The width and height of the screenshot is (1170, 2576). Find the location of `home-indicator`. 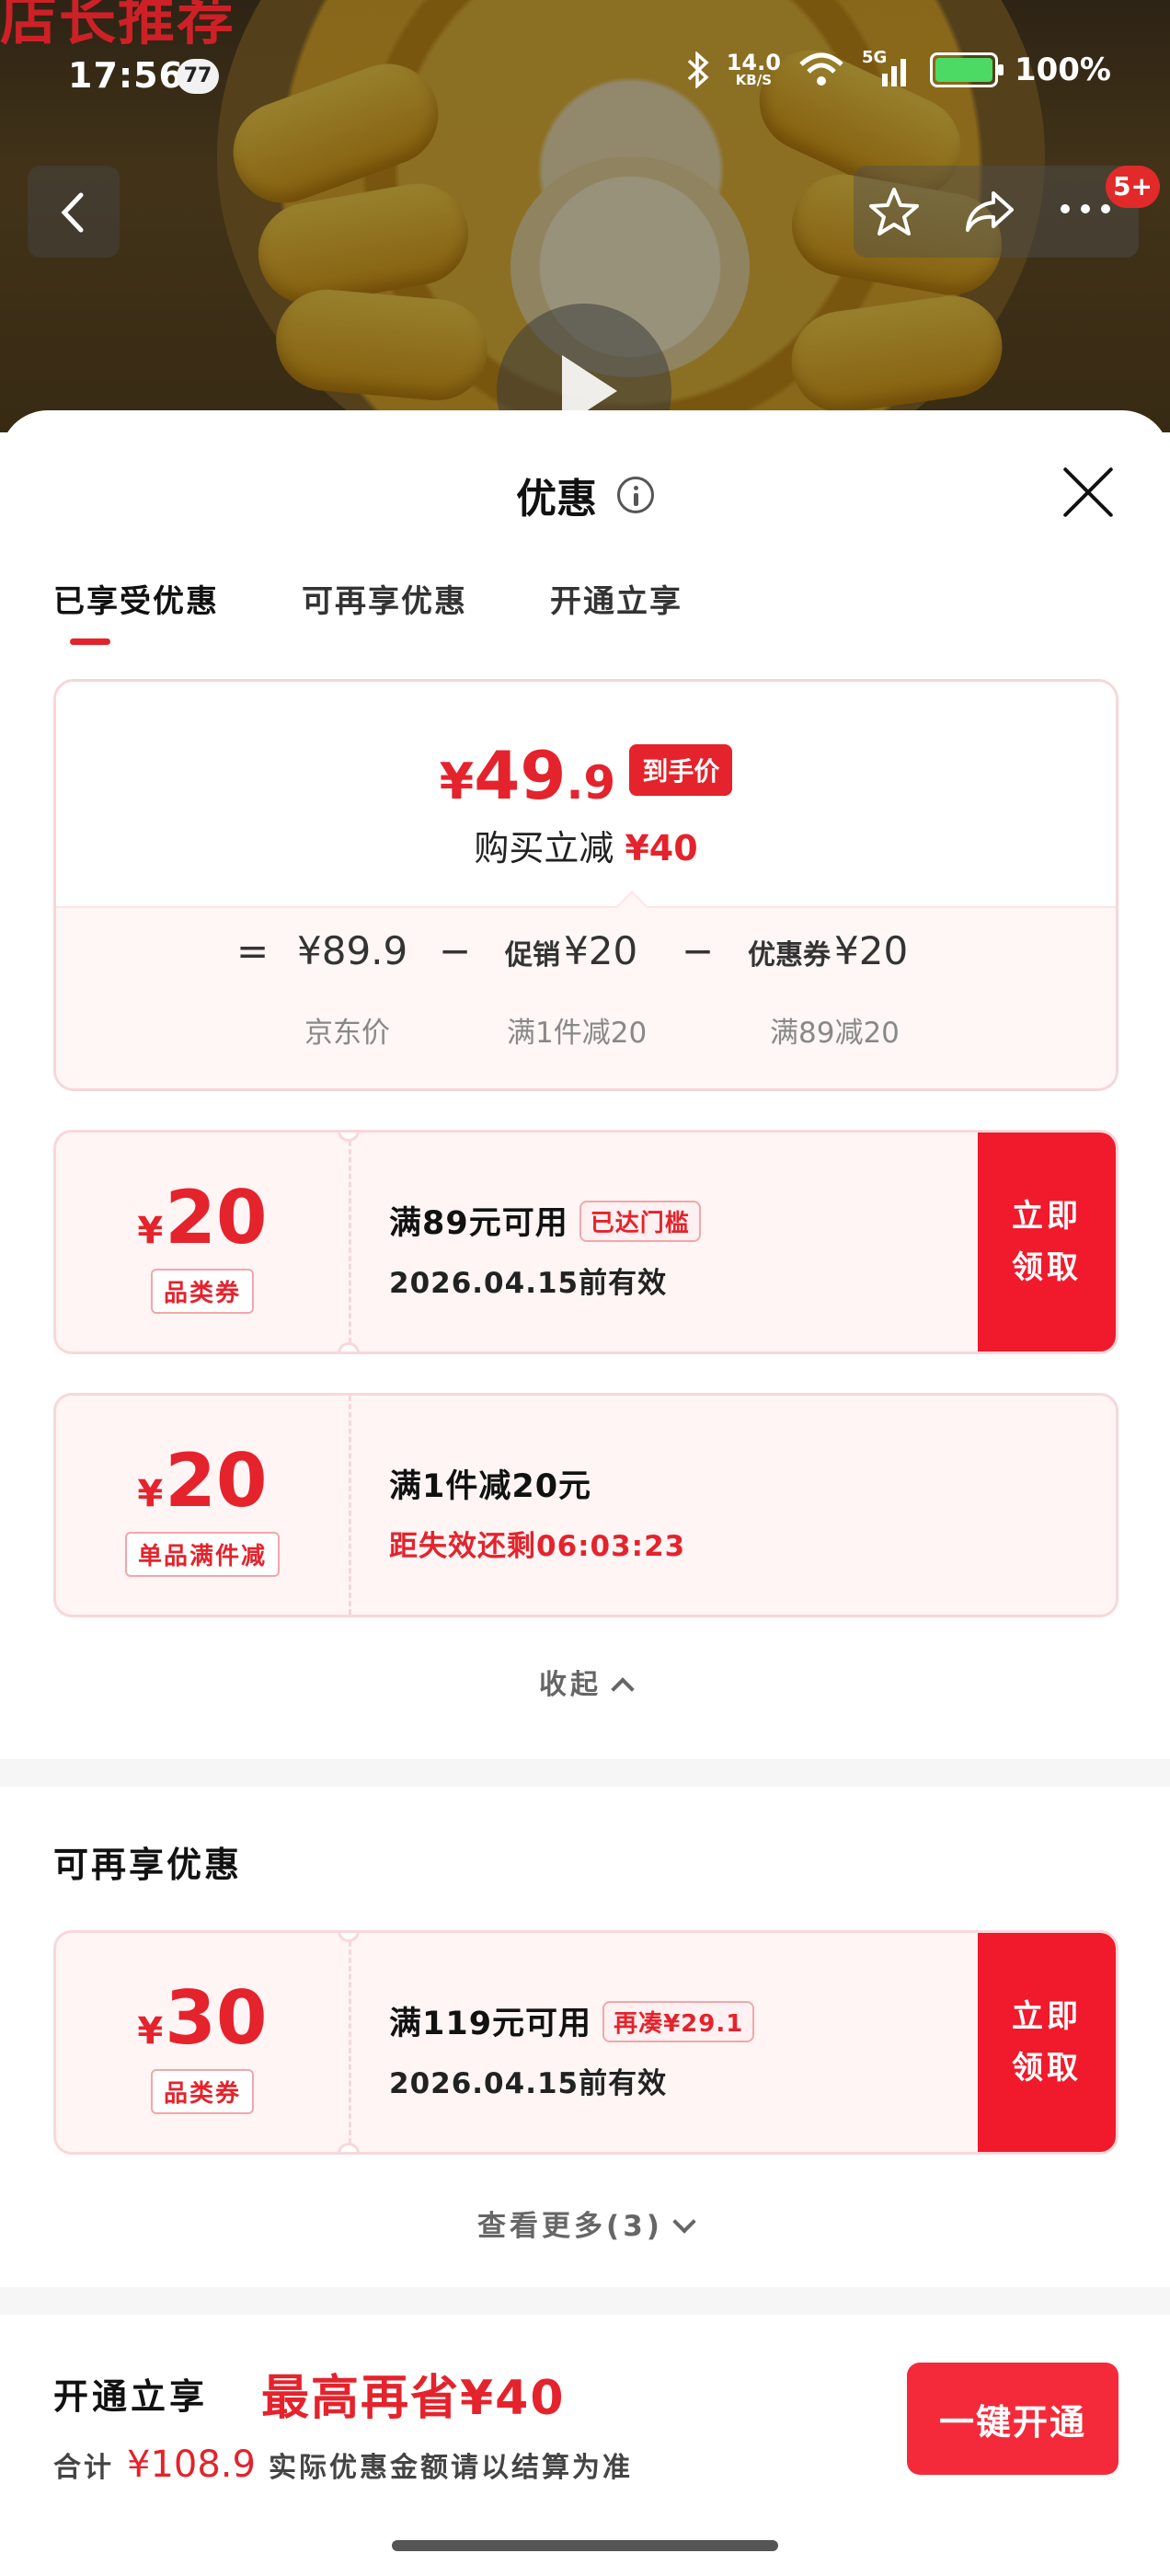

home-indicator is located at coordinates (585, 2545).